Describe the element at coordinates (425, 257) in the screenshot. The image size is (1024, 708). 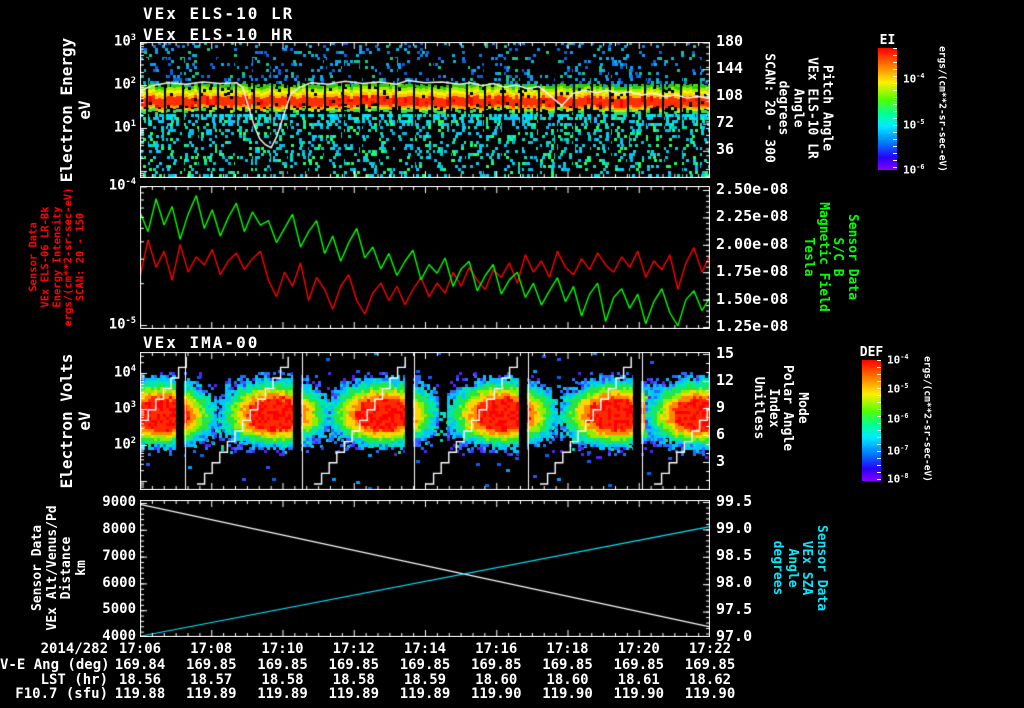
I see `intensity-bfield-line-canvas` at that location.